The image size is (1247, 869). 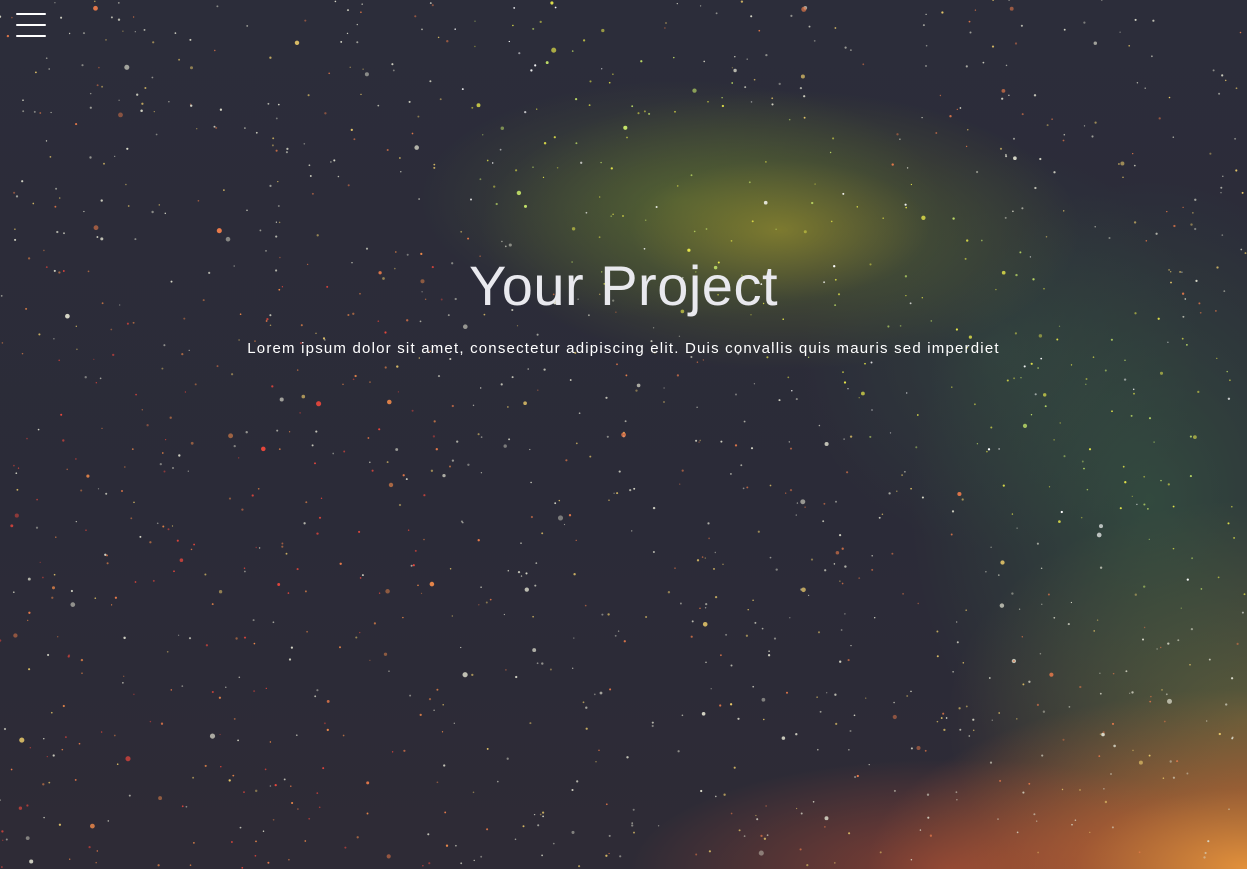 What do you see at coordinates (31, 26) in the screenshot?
I see `hamburger-menu-icon` at bounding box center [31, 26].